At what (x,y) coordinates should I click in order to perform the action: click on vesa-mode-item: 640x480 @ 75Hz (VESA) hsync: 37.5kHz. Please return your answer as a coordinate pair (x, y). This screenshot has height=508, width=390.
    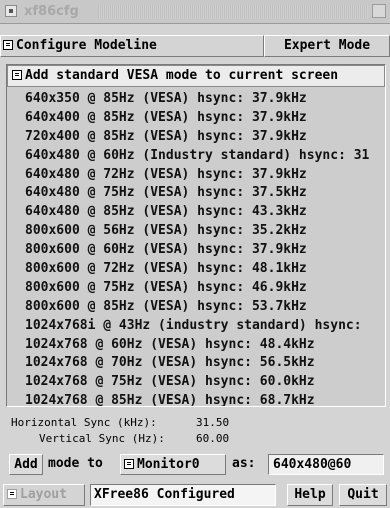
    Looking at the image, I should click on (196, 192).